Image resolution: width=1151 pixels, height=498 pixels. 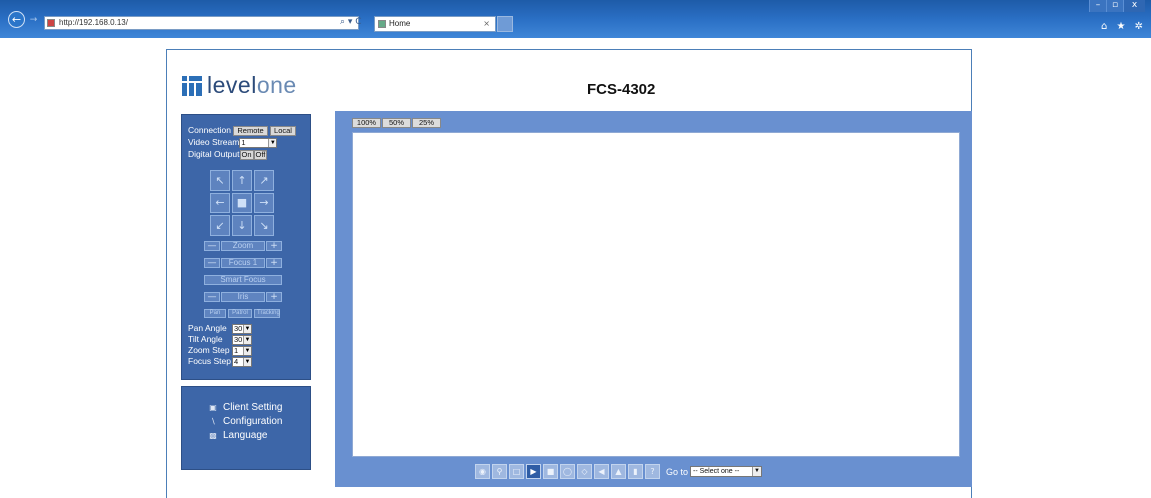 What do you see at coordinates (635, 471) in the screenshot?
I see `audio-icon: ▮` at bounding box center [635, 471].